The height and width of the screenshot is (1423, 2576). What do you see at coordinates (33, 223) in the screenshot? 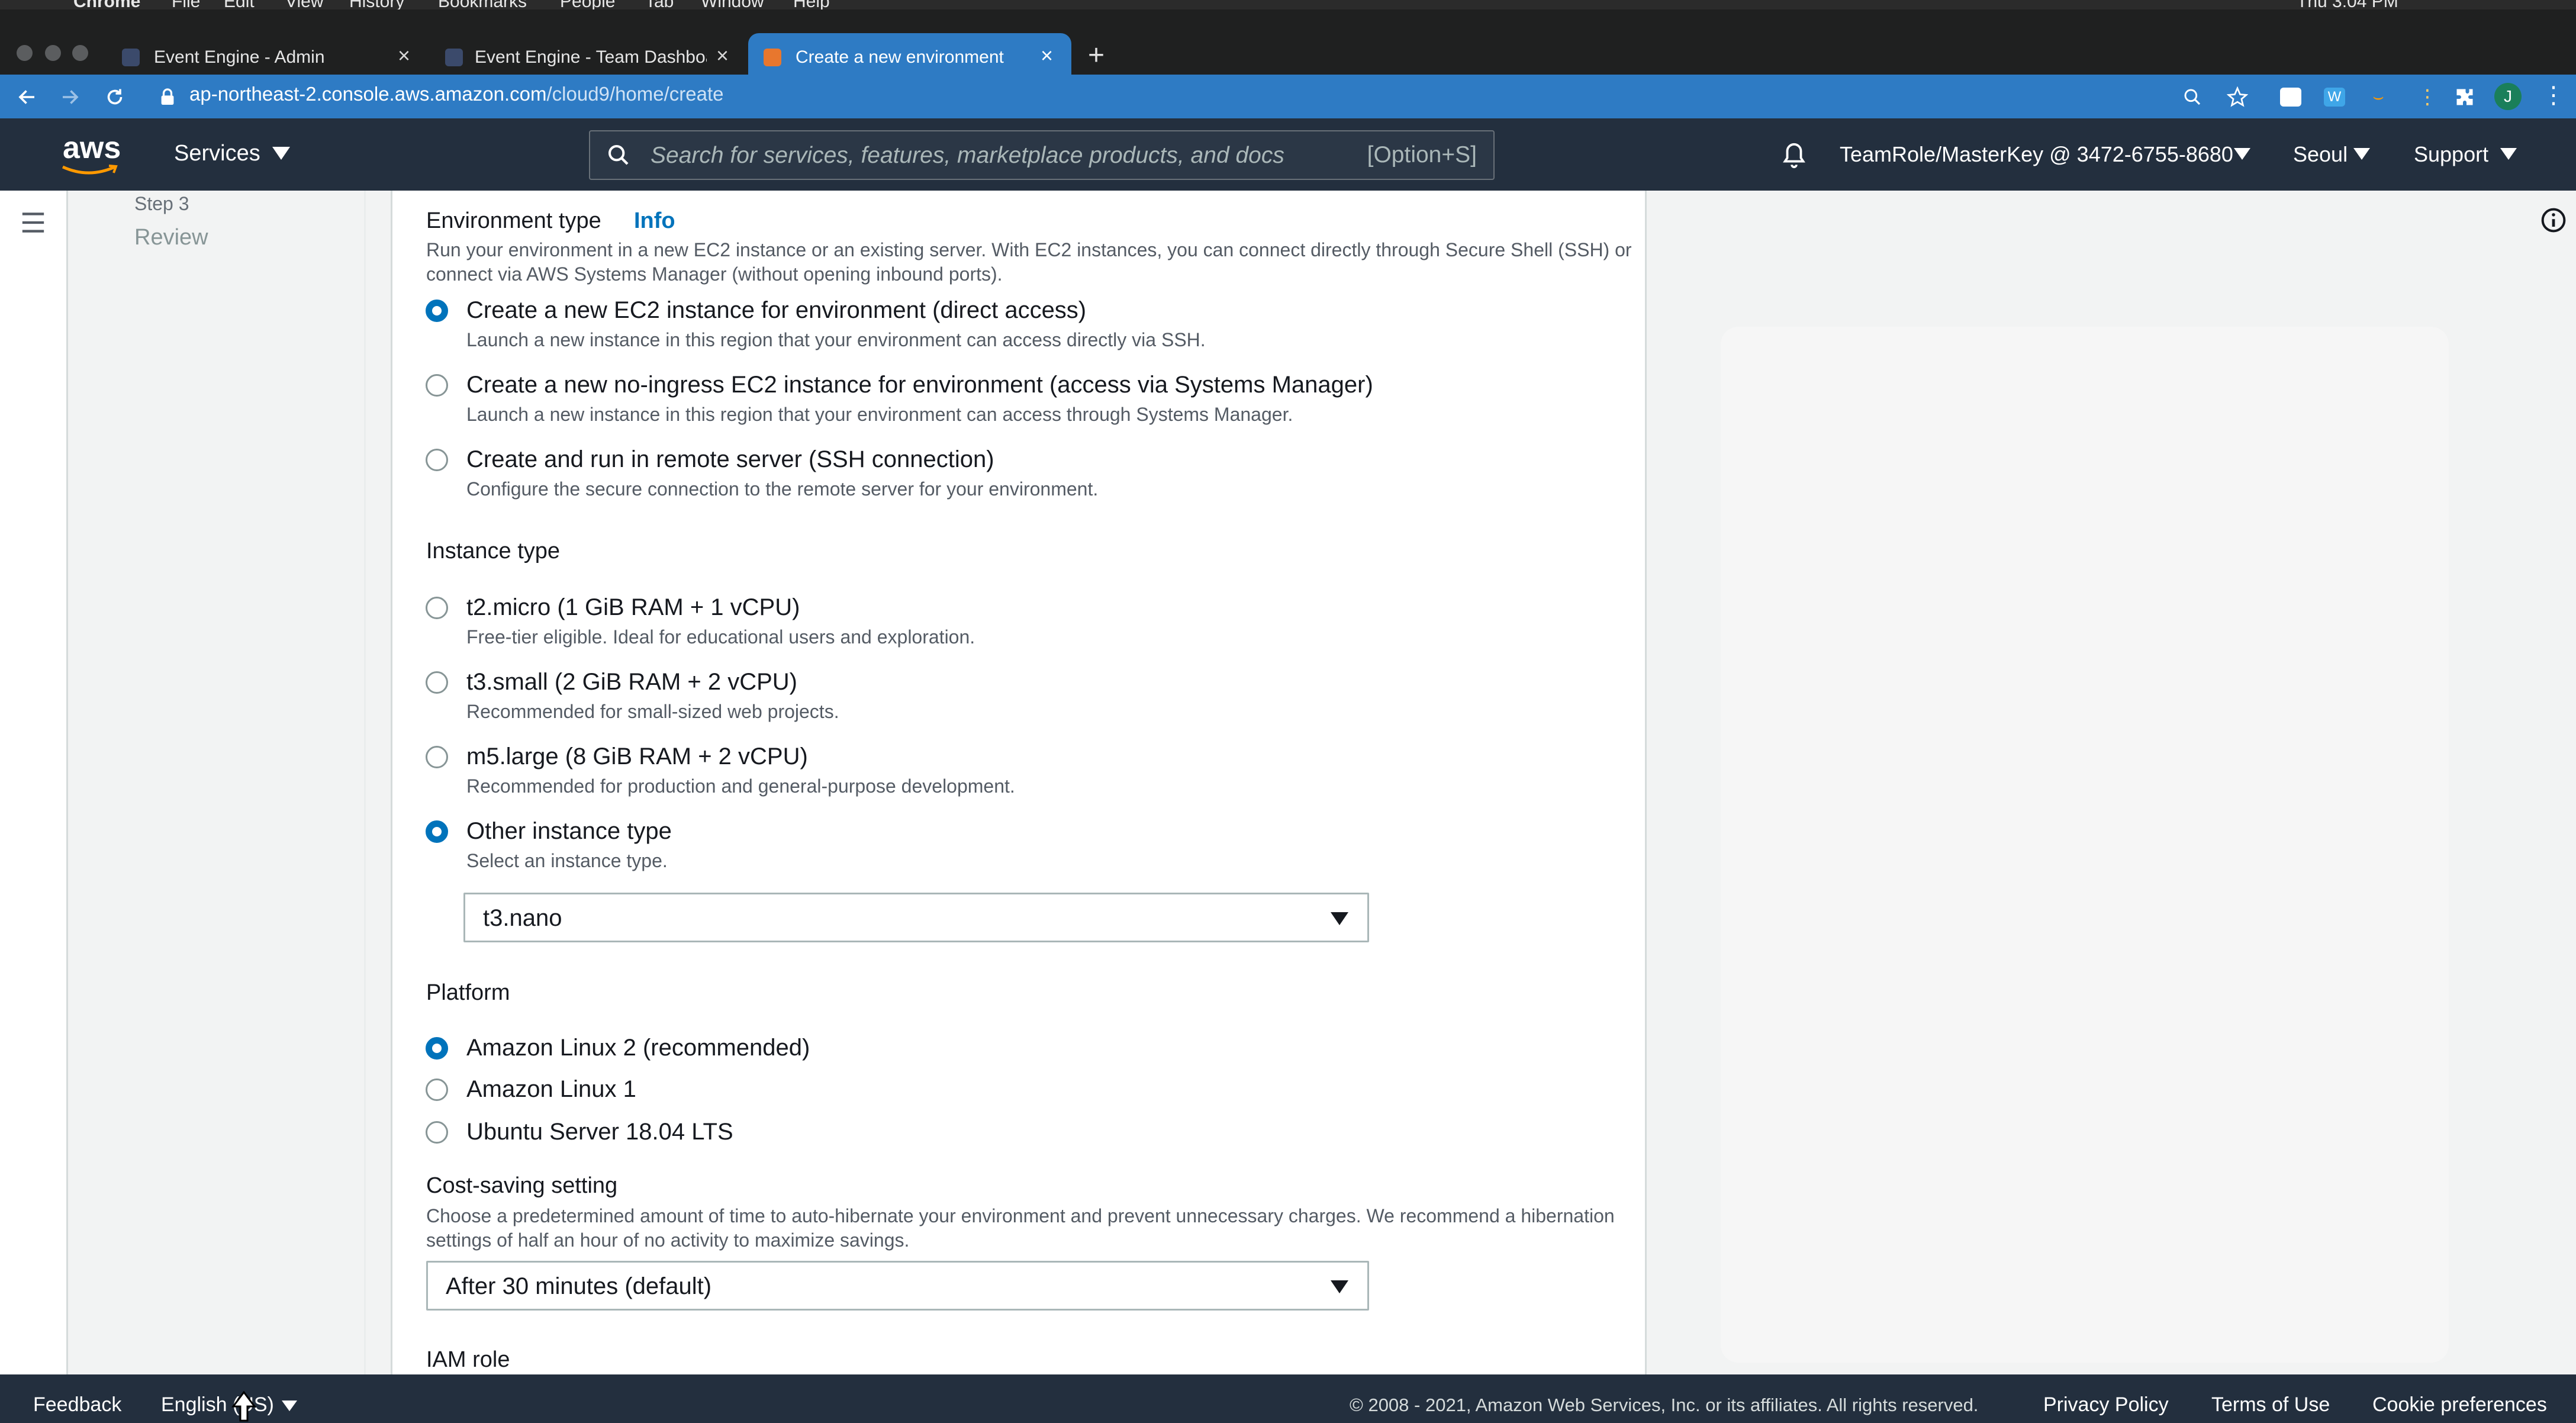
I see `hamburger-menu-icon` at bounding box center [33, 223].